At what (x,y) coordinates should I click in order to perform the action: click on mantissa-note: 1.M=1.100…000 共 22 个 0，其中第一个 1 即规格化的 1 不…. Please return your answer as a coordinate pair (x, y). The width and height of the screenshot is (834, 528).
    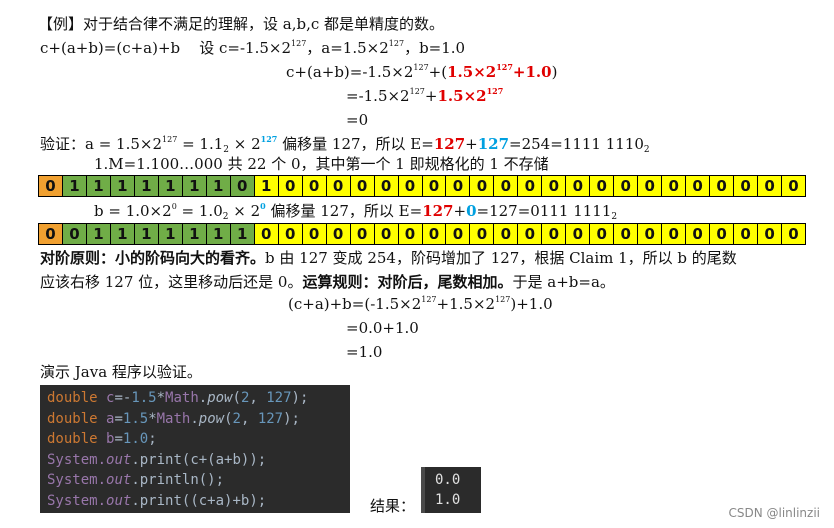
    Looking at the image, I should click on (321, 164).